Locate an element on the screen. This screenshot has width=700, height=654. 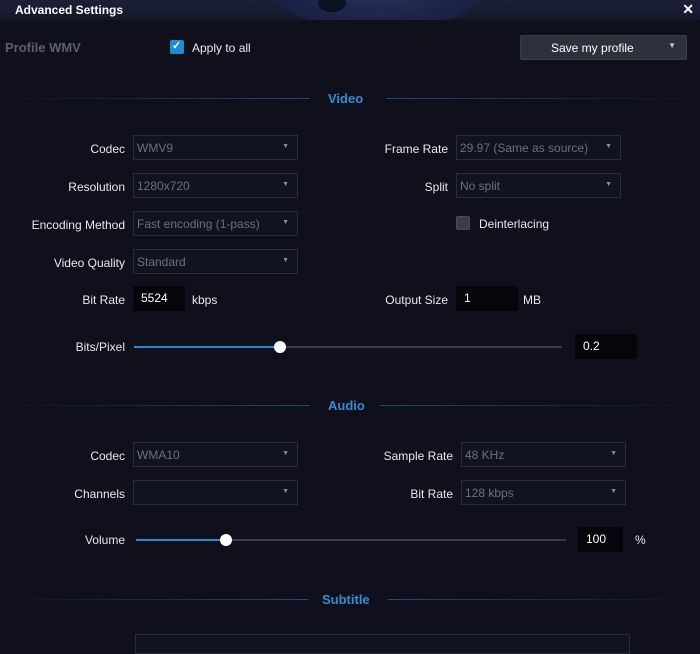
save-profile-button: Save my profile ▼ is located at coordinates (603, 47).